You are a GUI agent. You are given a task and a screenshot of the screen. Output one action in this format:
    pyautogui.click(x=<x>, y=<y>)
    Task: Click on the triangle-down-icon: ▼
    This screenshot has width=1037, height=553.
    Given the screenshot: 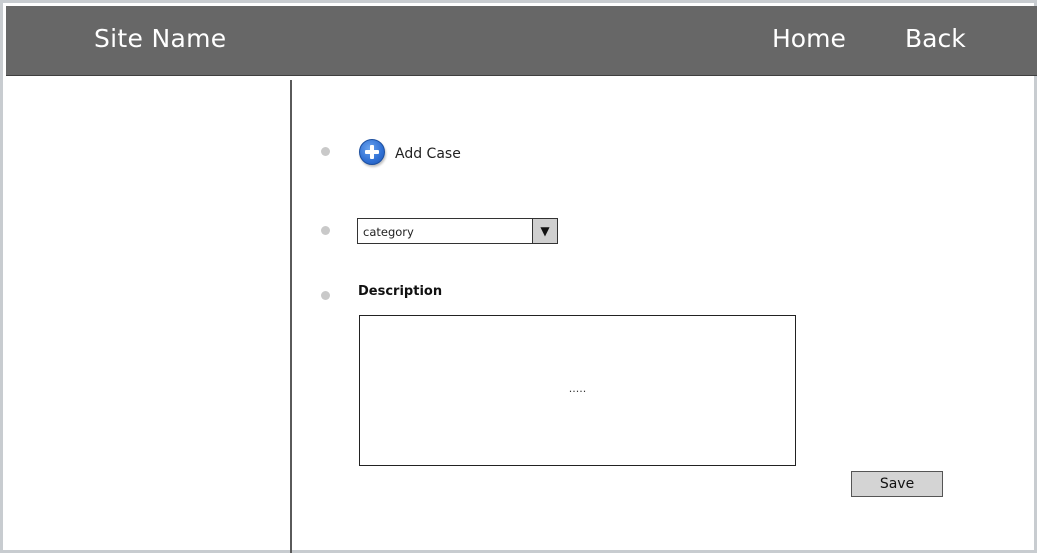 What is the action you would take?
    pyautogui.click(x=544, y=231)
    